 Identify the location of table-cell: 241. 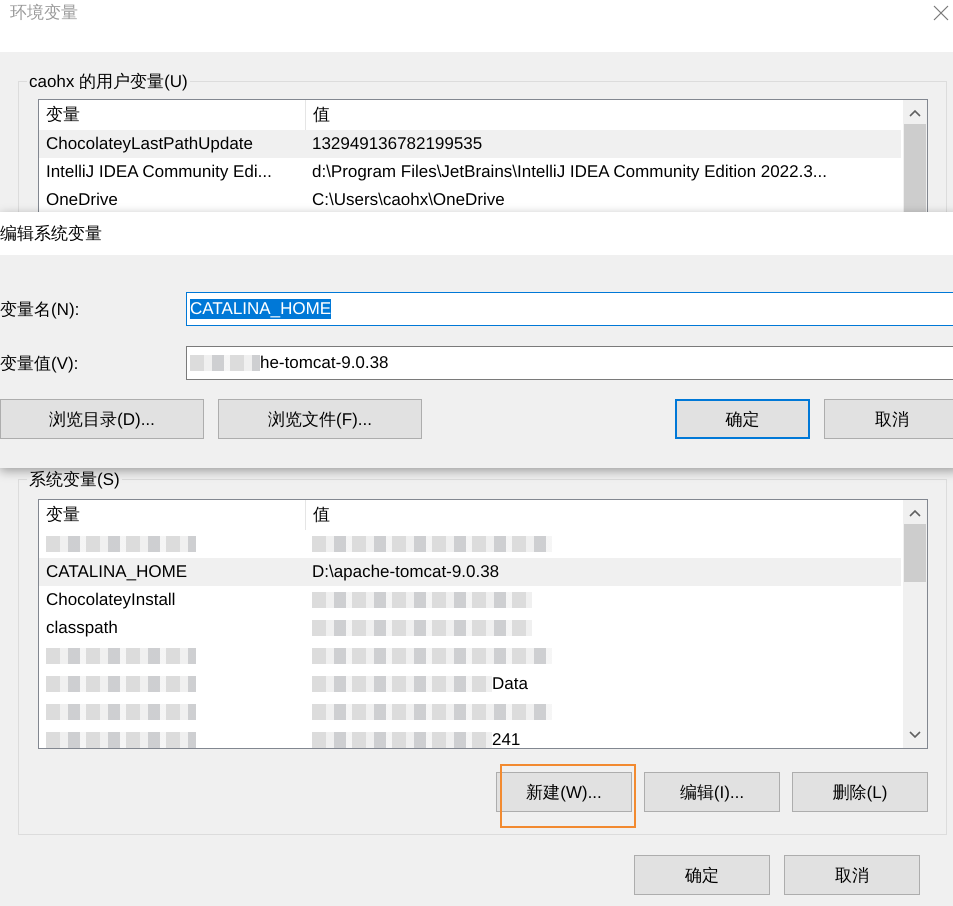
(506, 739).